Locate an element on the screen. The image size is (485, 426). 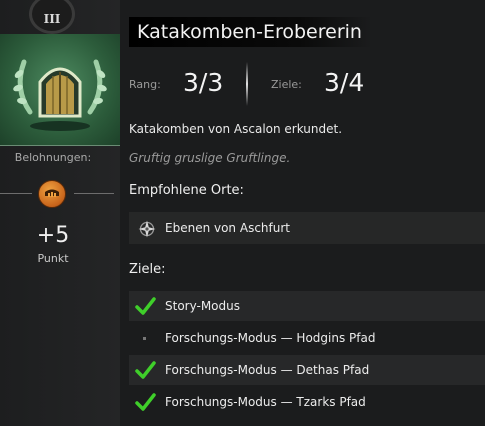
reward-points-value: +5 is located at coordinates (53, 235).